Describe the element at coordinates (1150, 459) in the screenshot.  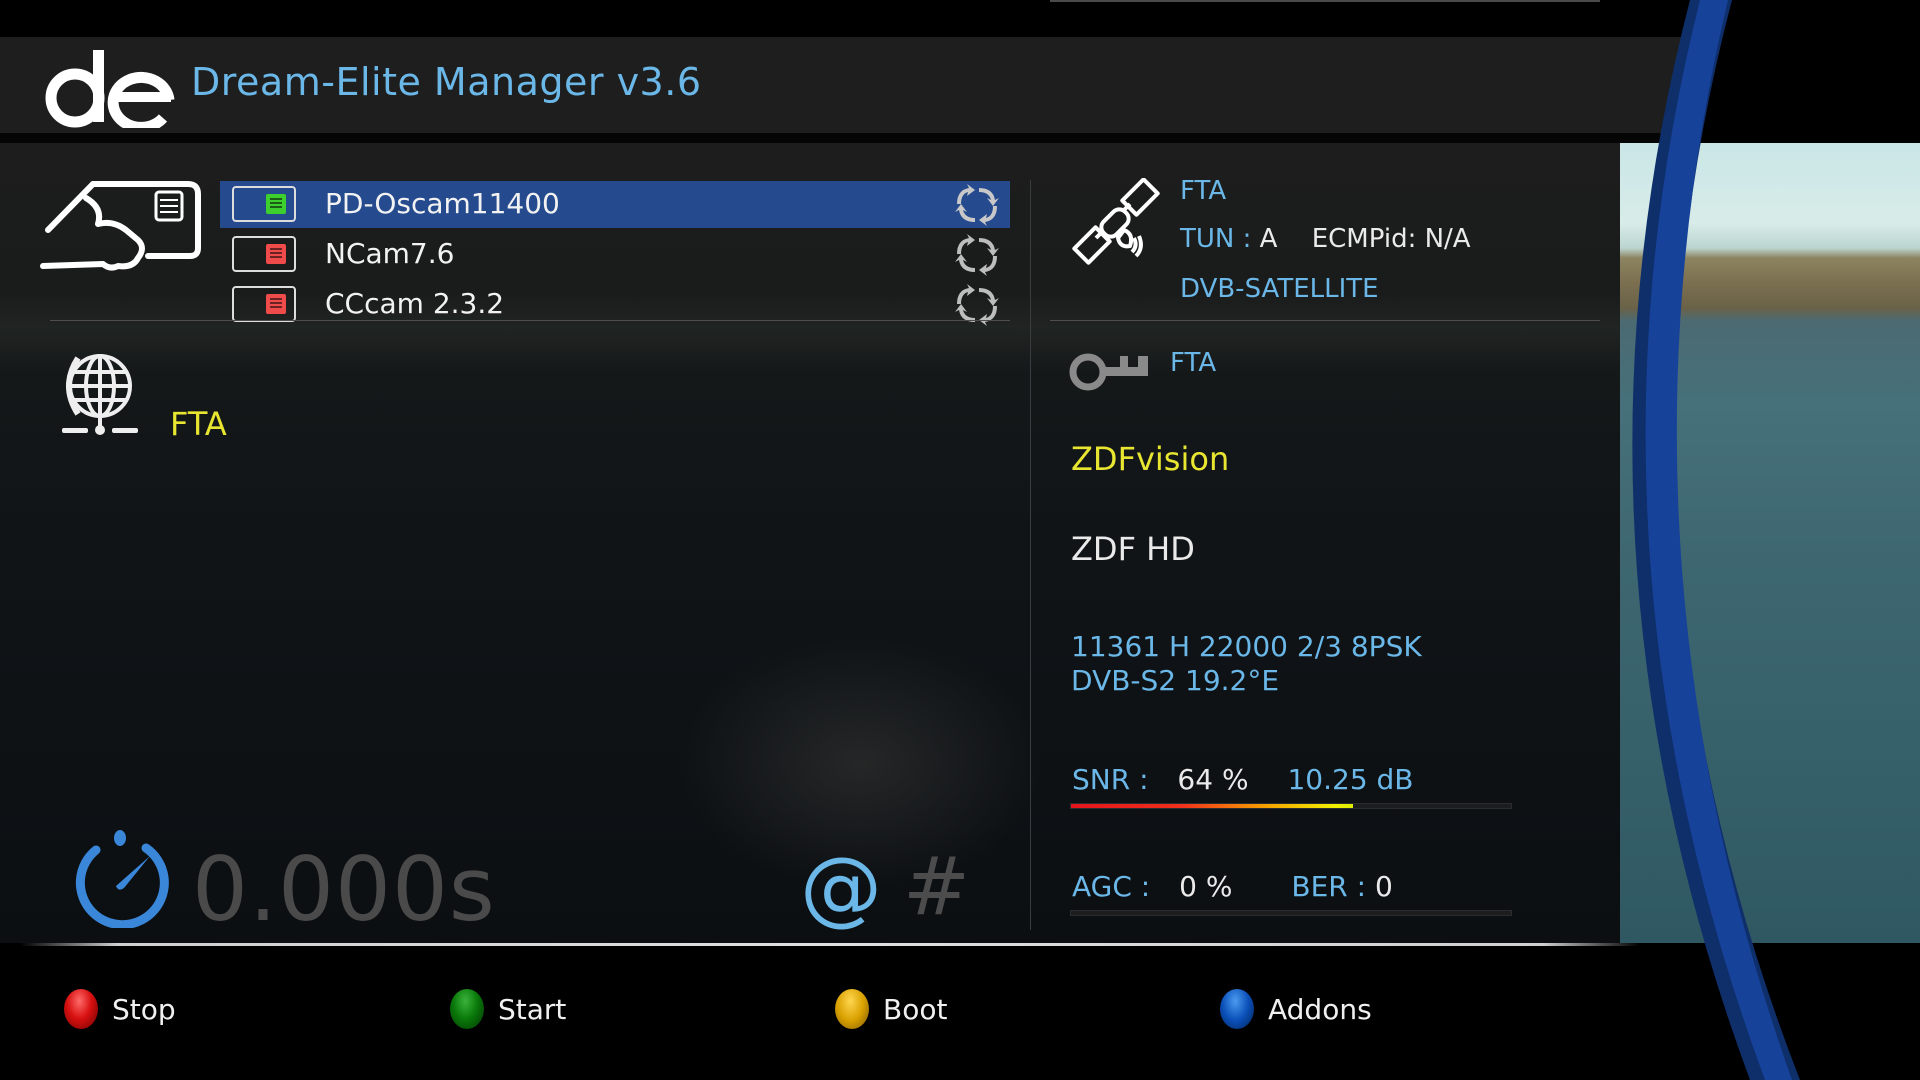
I see `provider-name: ZDFvision` at that location.